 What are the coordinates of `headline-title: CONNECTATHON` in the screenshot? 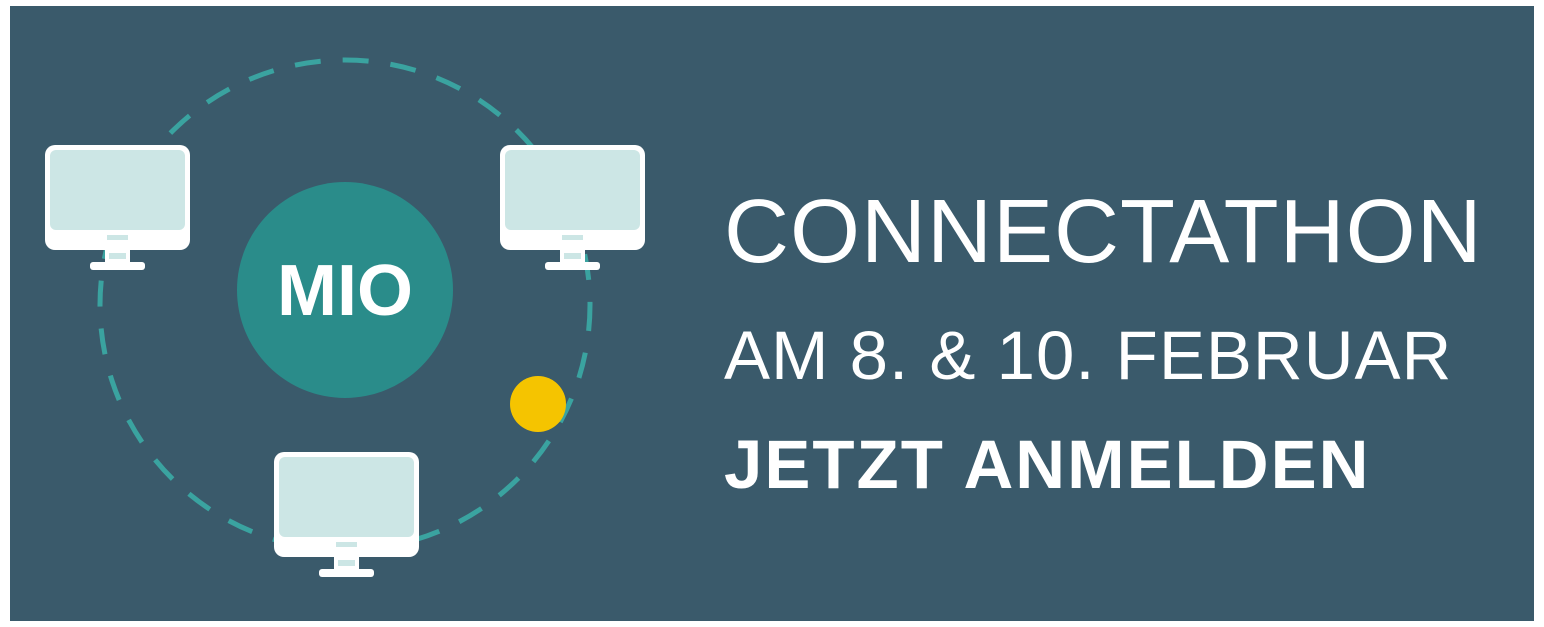 It's located at (1103, 232).